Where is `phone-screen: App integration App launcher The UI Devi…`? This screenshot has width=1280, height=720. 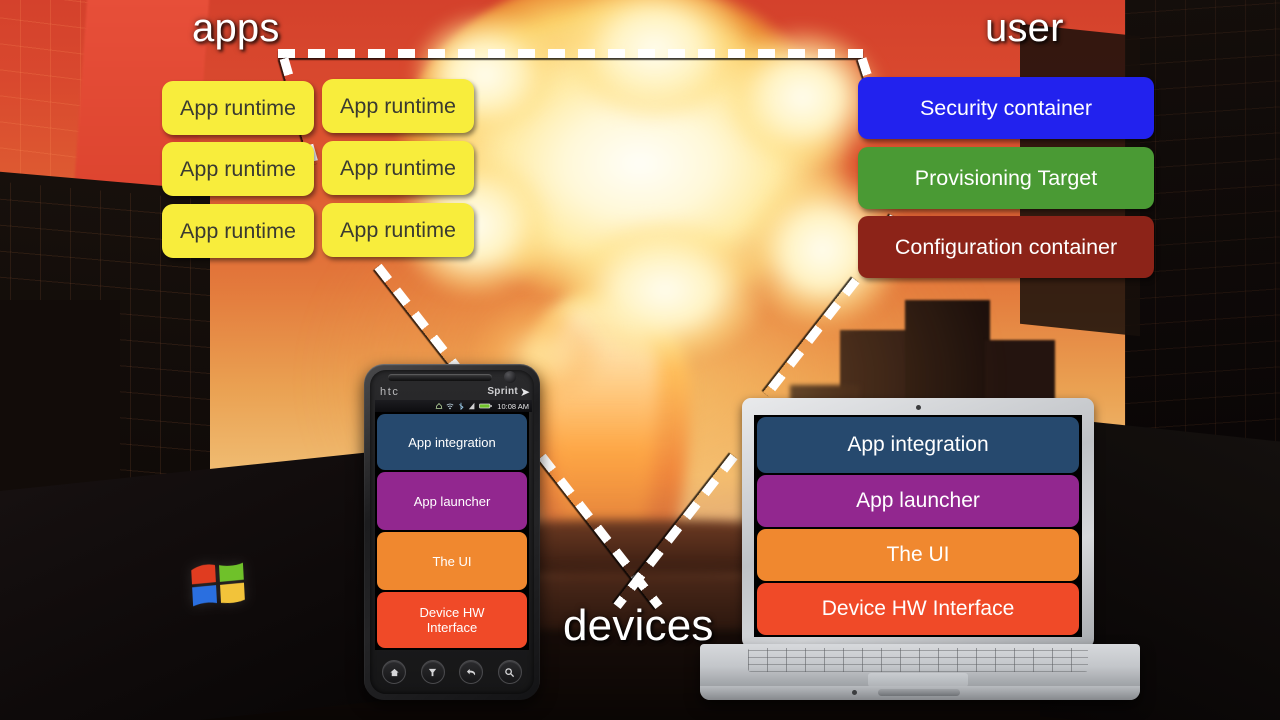
phone-screen: App integration App launcher The UI Devi… is located at coordinates (452, 531).